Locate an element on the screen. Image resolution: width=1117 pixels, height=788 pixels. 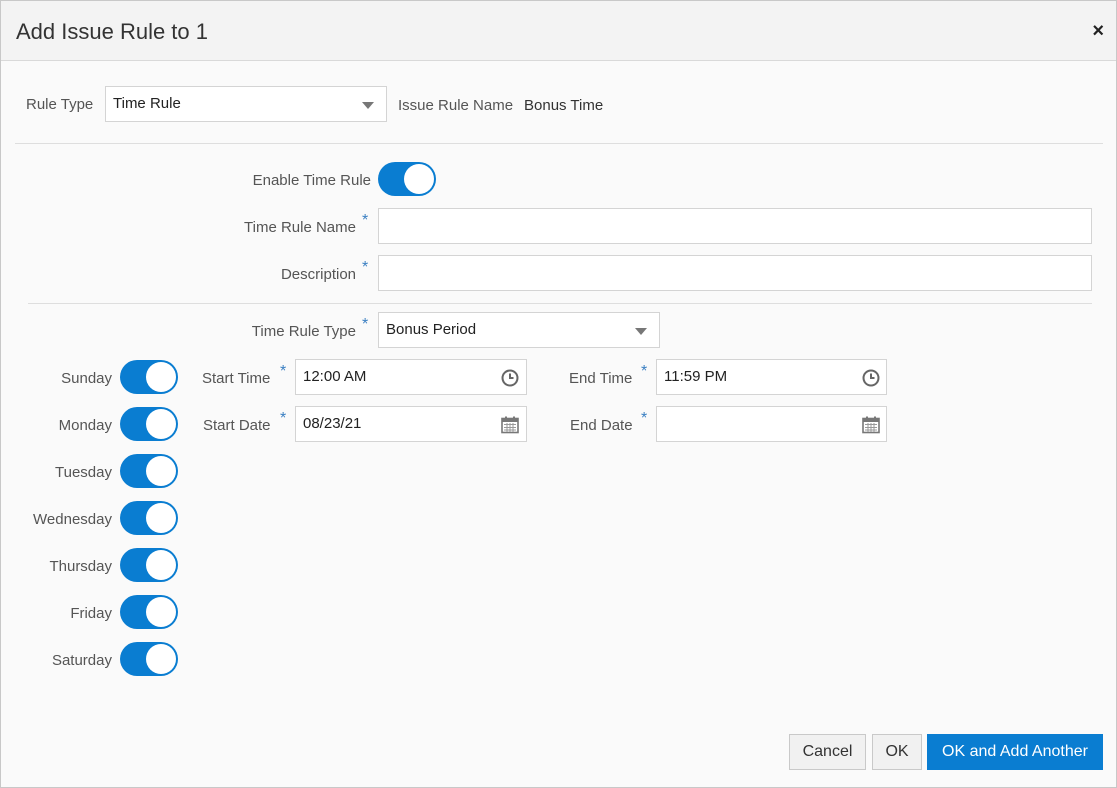
day-toggle-monday is located at coordinates (149, 424).